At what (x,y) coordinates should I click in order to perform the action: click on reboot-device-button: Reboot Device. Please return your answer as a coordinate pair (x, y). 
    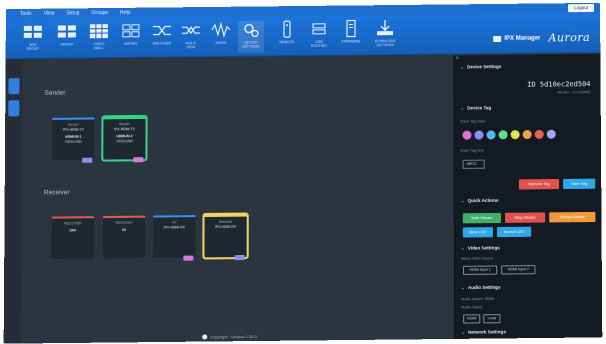
    Looking at the image, I should click on (572, 217).